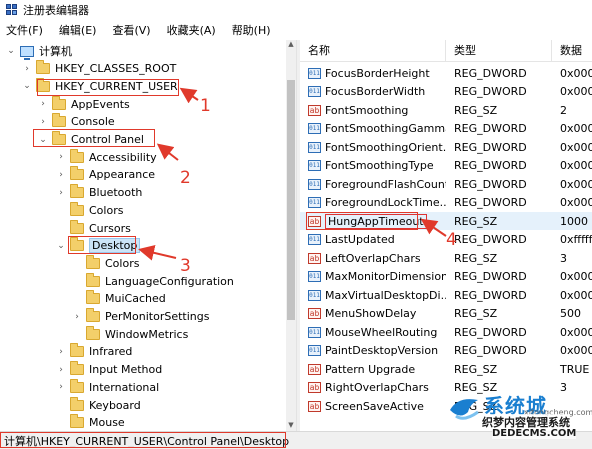 This screenshot has height=449, width=592. I want to click on value-row: 011 MouseWheelRouting REG_DWORD 0x000, so click(446, 332).